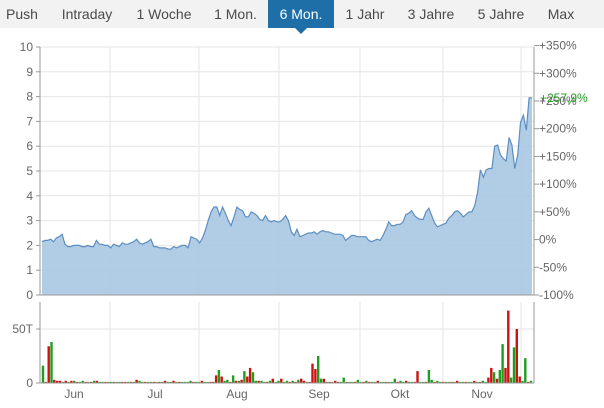 Image resolution: width=604 pixels, height=408 pixels. What do you see at coordinates (29, 72) in the screenshot?
I see `y-tick-label: 9` at bounding box center [29, 72].